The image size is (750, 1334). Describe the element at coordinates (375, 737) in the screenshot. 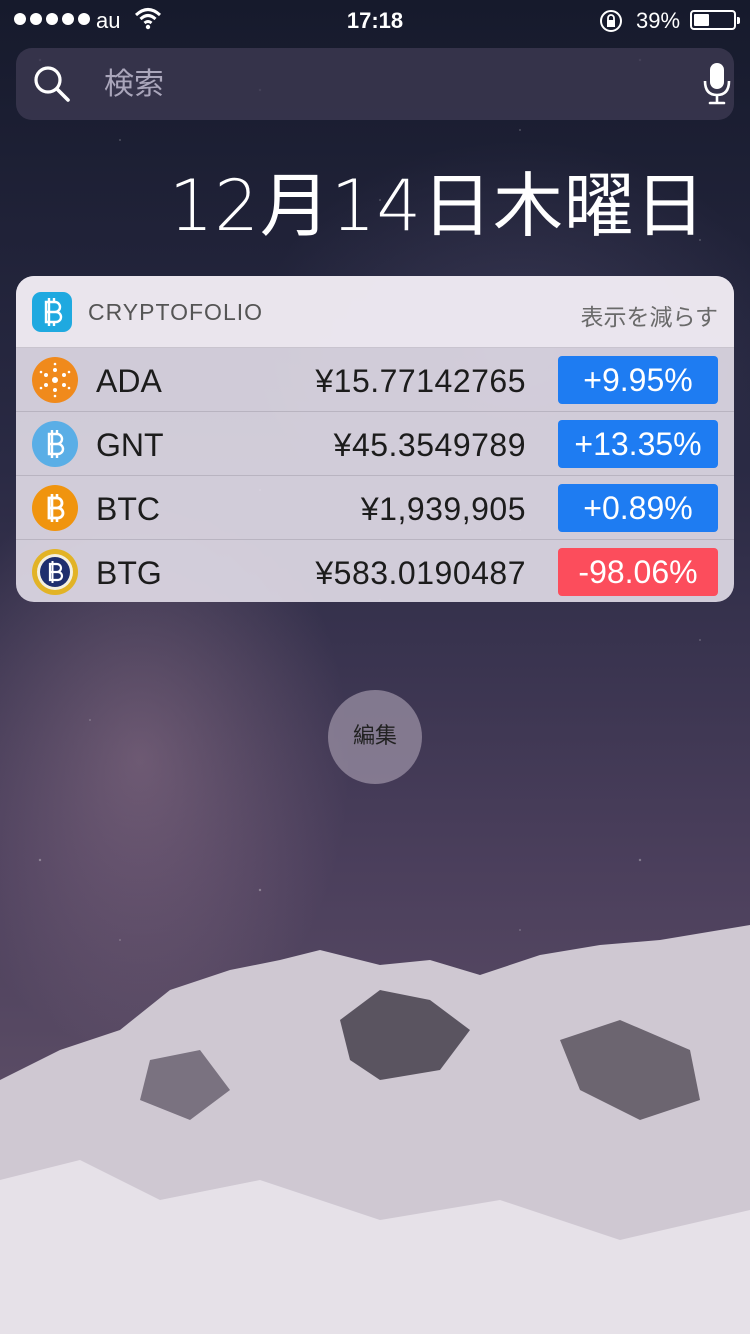

I see `edit-button: 編集` at that location.